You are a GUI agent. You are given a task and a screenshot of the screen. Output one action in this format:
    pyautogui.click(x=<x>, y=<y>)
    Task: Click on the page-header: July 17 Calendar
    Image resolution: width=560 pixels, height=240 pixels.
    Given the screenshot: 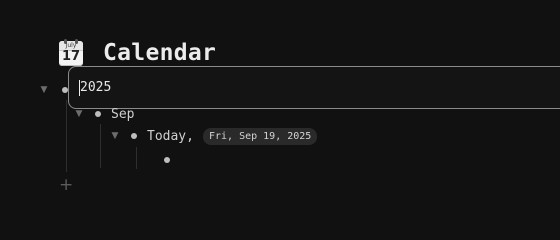 What is the action you would take?
    pyautogui.click(x=137, y=53)
    